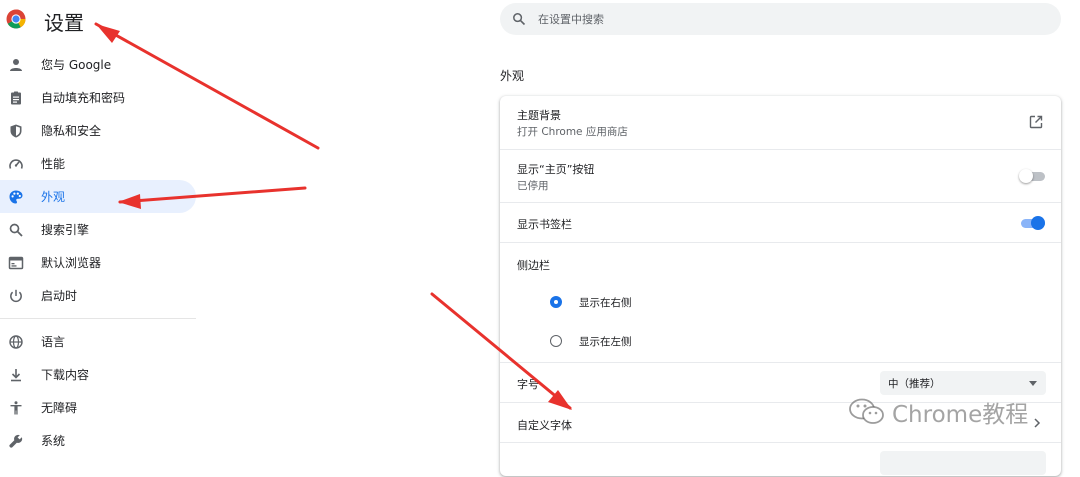  What do you see at coordinates (780, 176) in the screenshot?
I see `home-button-row: 显示“主页”按钮 已停用` at bounding box center [780, 176].